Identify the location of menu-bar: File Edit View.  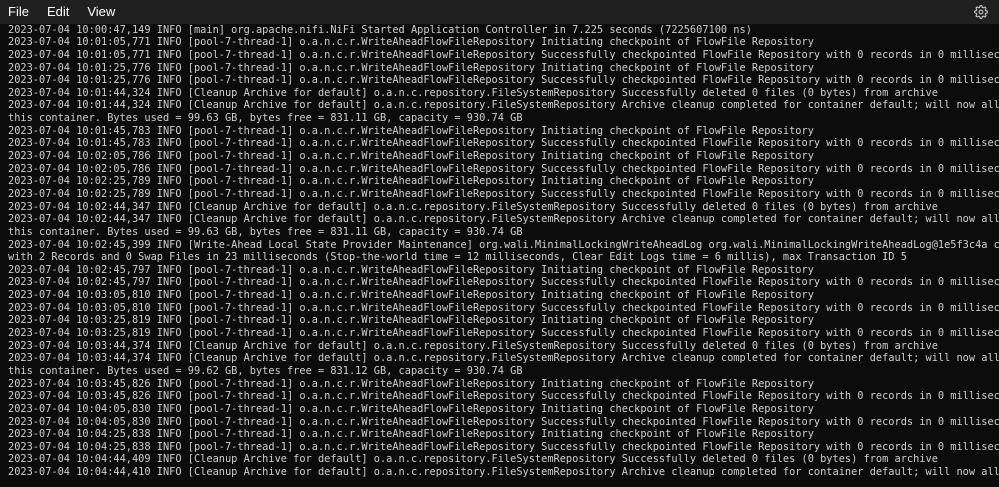
(499, 12).